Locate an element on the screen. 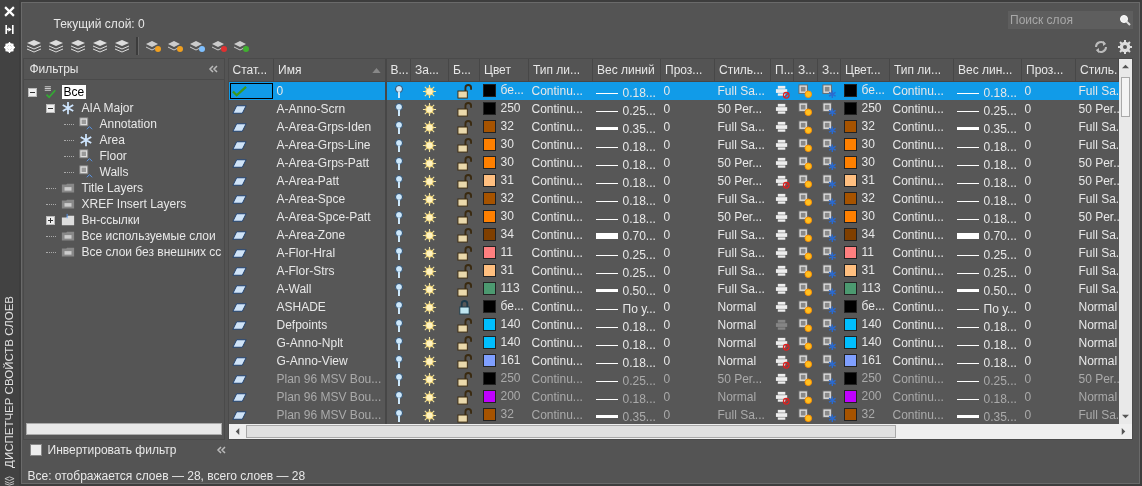 Image resolution: width=1142 pixels, height=486 pixels. layer-row: A-Area-Zone 34 Continu... 0.70... 0 Full Sa... 34 Continu... 0.70... 0 Full Sa. is located at coordinates (673, 235).